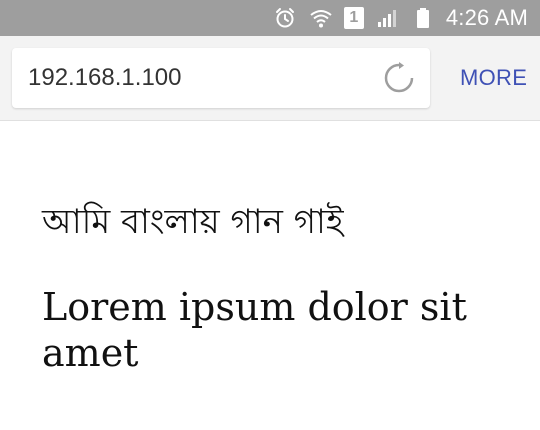 Image resolution: width=540 pixels, height=430 pixels. What do you see at coordinates (493, 78) in the screenshot?
I see `more-button: MORE` at bounding box center [493, 78].